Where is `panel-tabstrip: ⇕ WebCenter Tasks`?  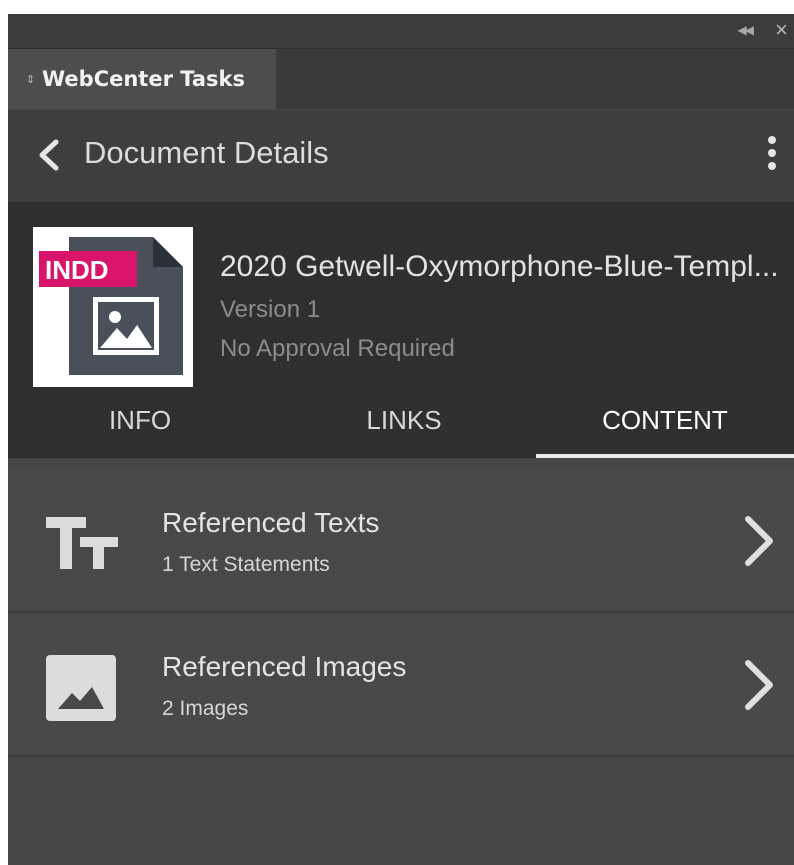 panel-tabstrip: ⇕ WebCenter Tasks is located at coordinates (401, 79).